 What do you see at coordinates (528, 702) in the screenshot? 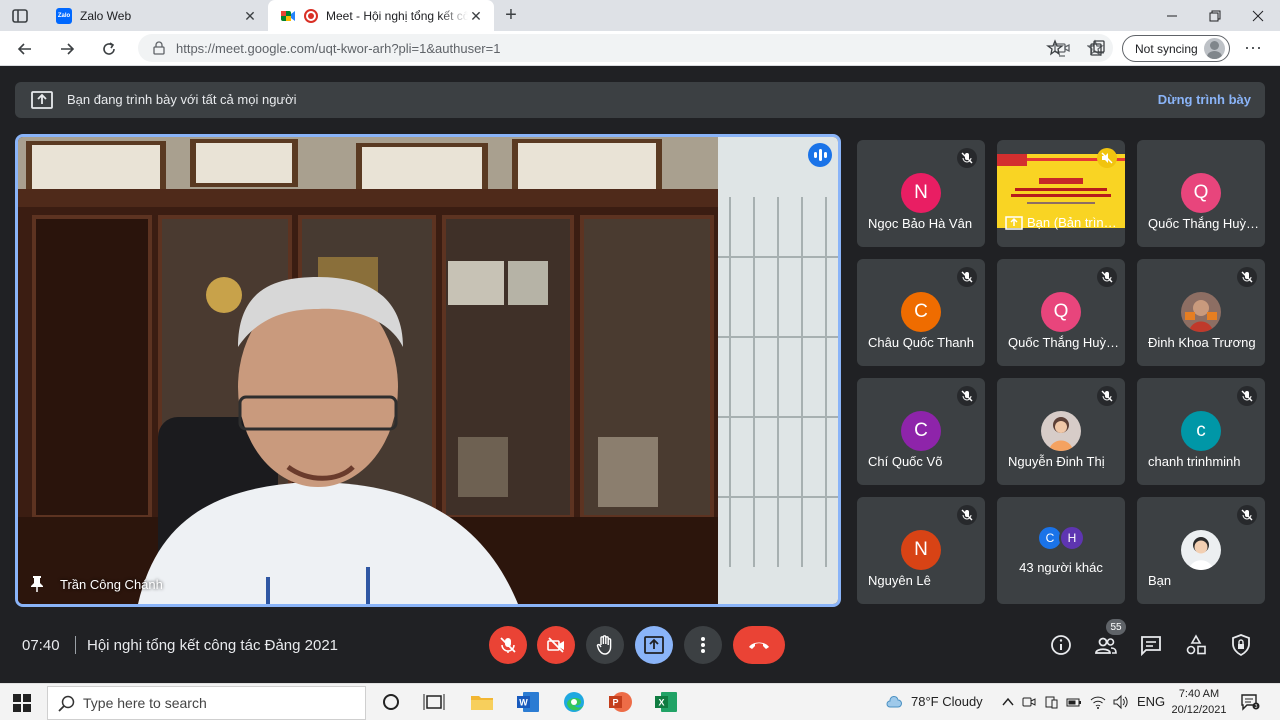
I see `word-icon: W` at bounding box center [528, 702].